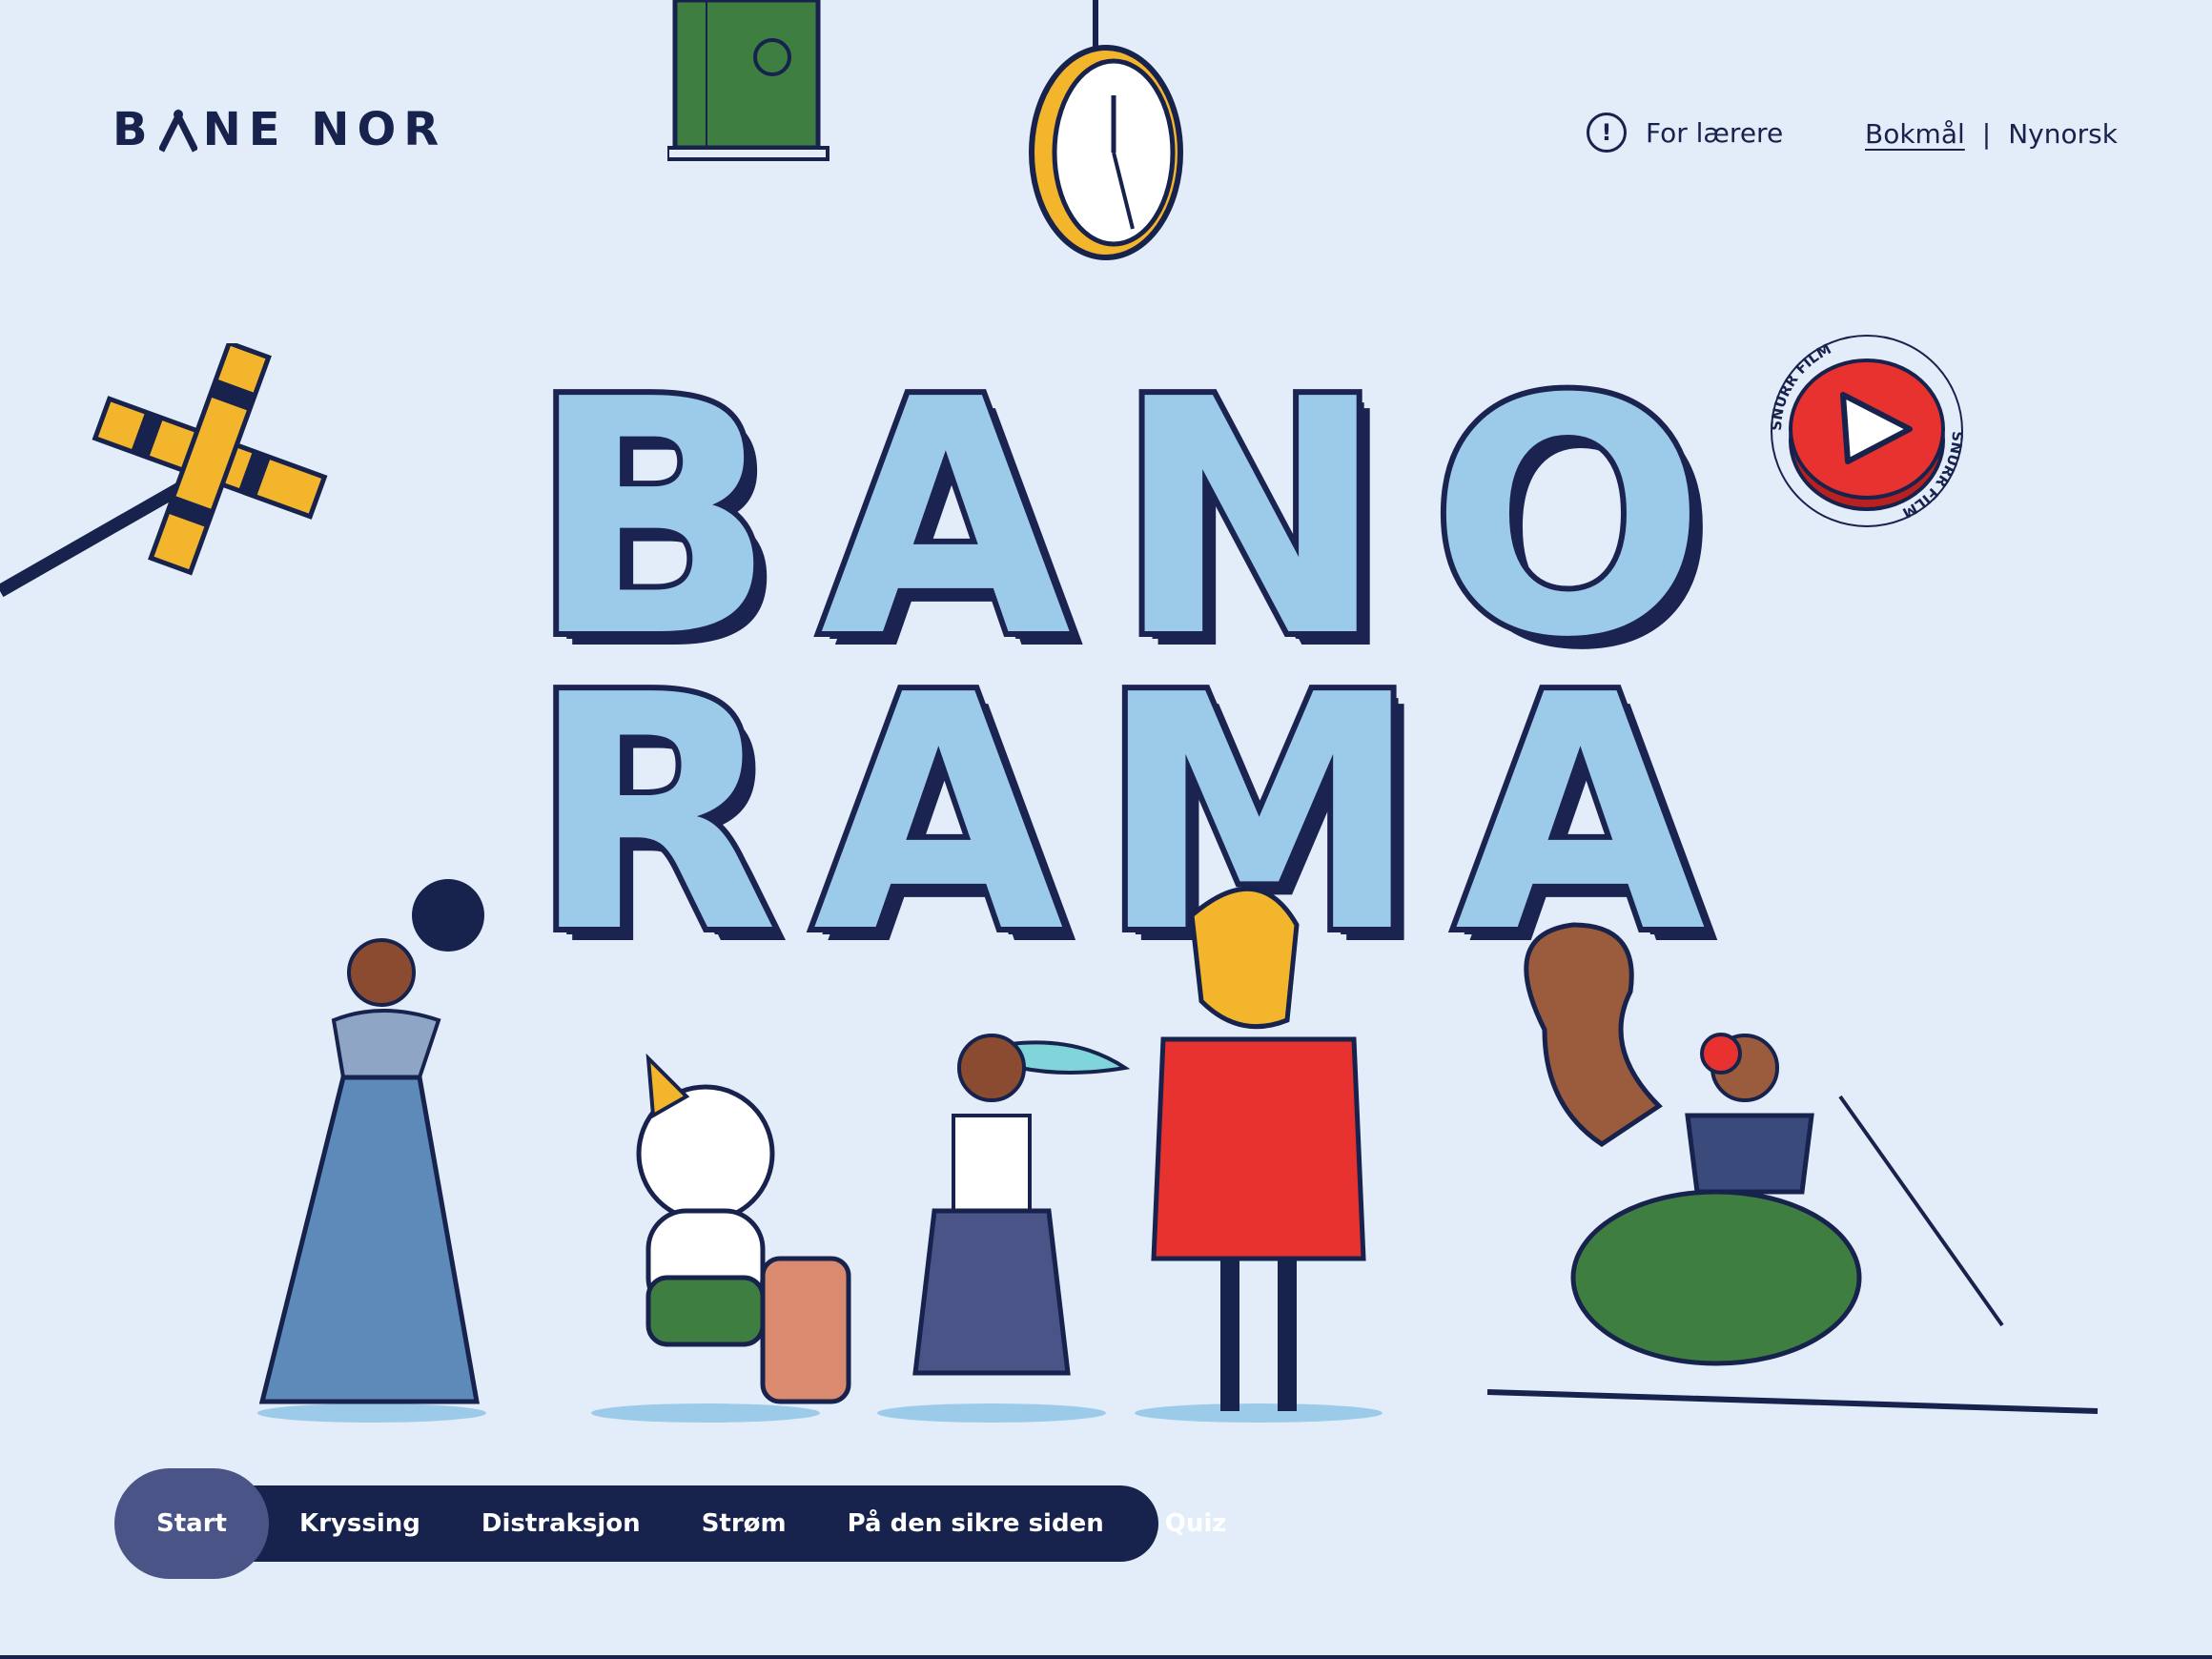 This screenshot has width=2212, height=1659. What do you see at coordinates (164, 470) in the screenshot?
I see `railway-crossing-sign-illustration` at bounding box center [164, 470].